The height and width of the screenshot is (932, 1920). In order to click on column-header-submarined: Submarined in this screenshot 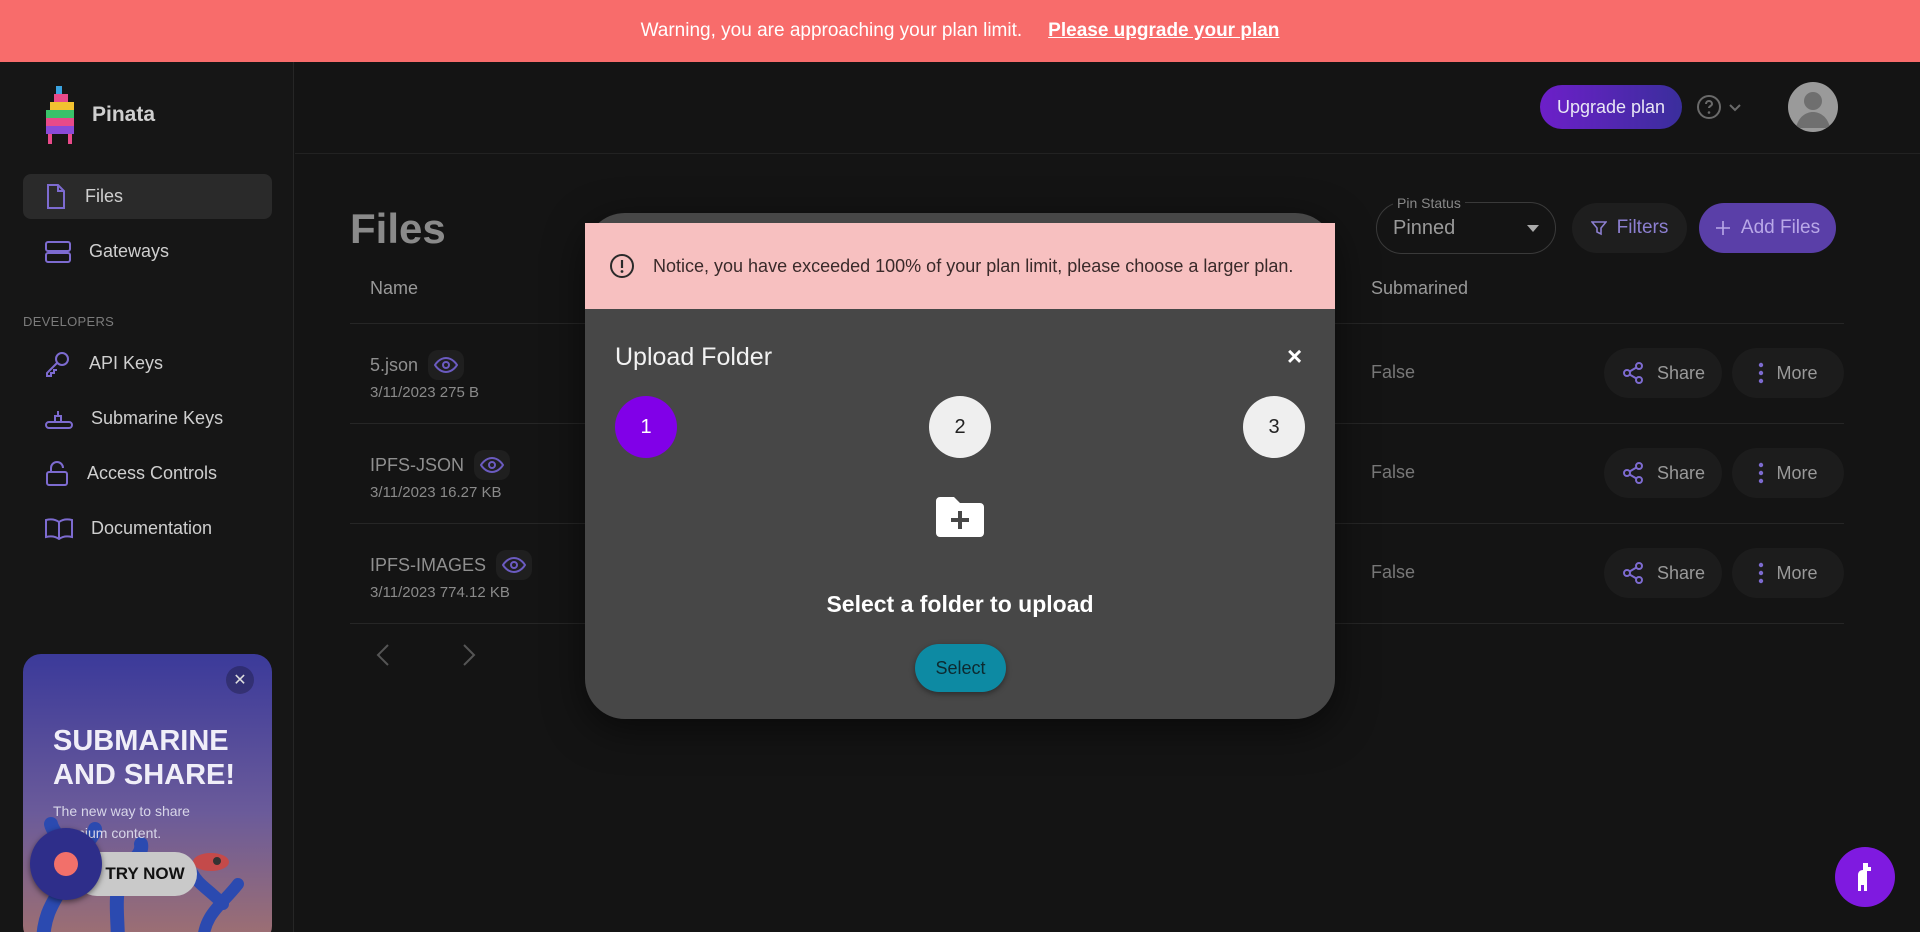, I will do `click(1419, 288)`.